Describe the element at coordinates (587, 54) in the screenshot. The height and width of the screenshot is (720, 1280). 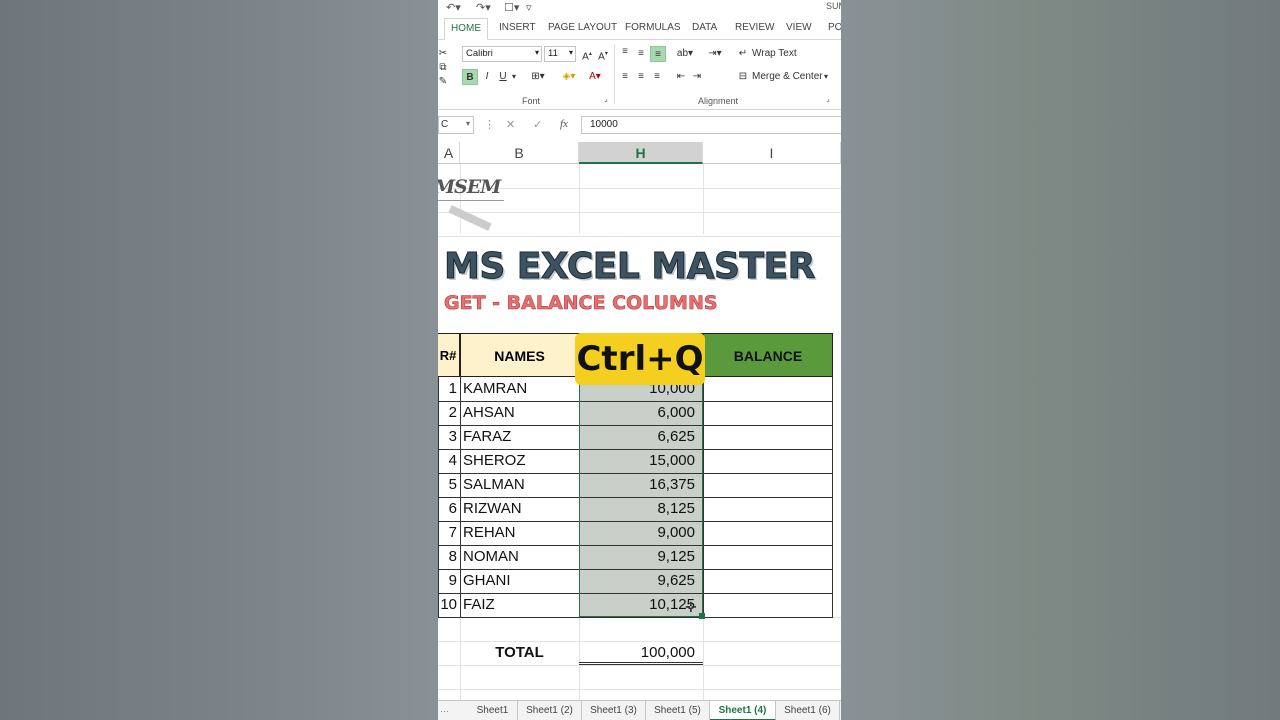
I see `increase-font-icon: A▴` at that location.